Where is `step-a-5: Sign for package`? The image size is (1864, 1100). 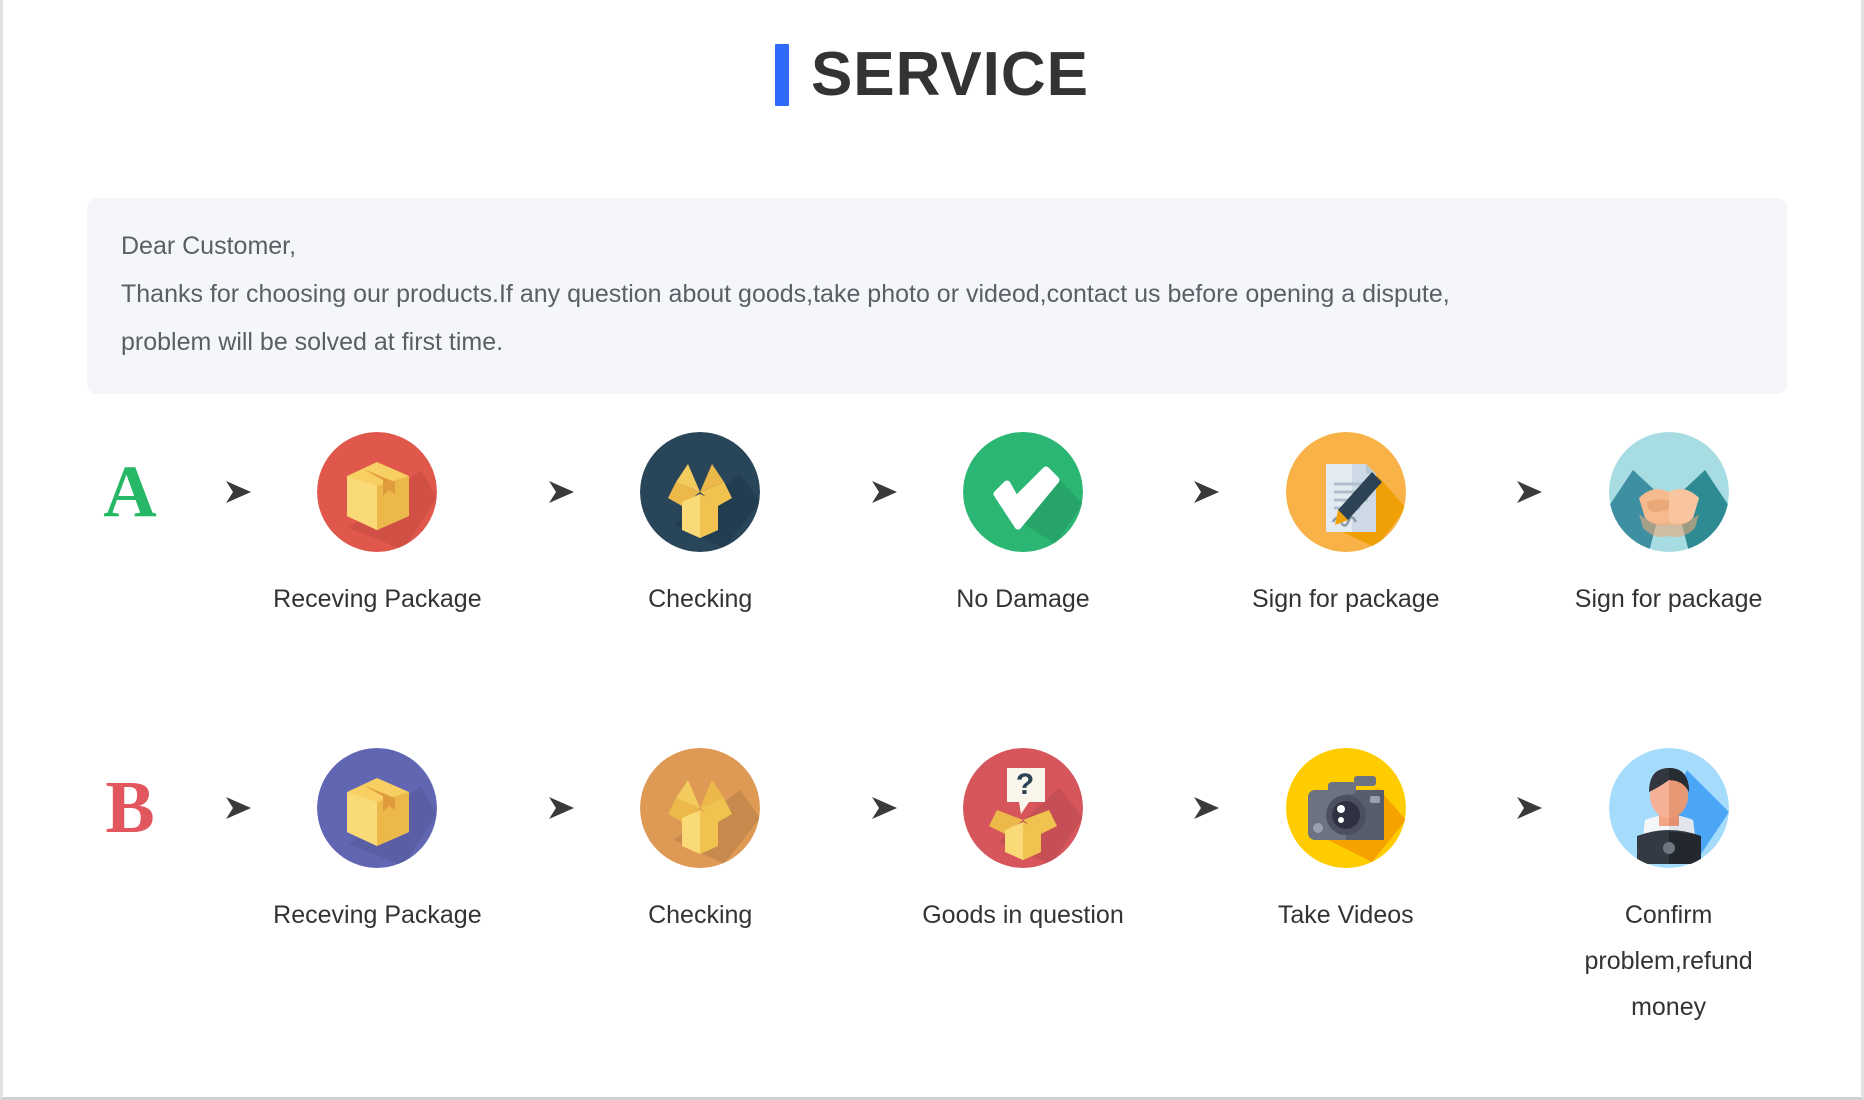
step-a-5: Sign for package is located at coordinates (1668, 527).